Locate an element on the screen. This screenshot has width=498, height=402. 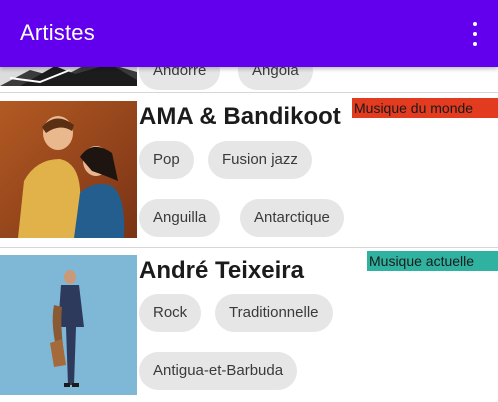
category-badge: Musique actuelle is located at coordinates (432, 261).